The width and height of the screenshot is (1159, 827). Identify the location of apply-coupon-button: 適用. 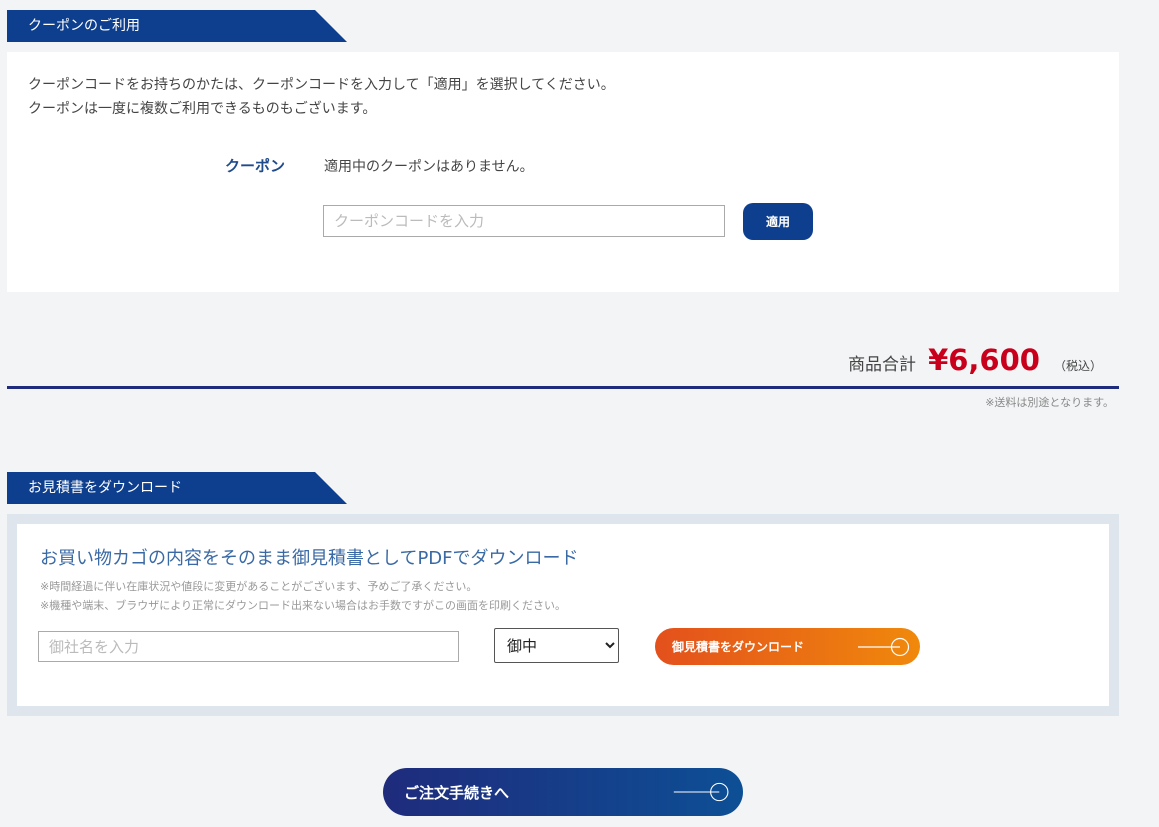
(778, 221).